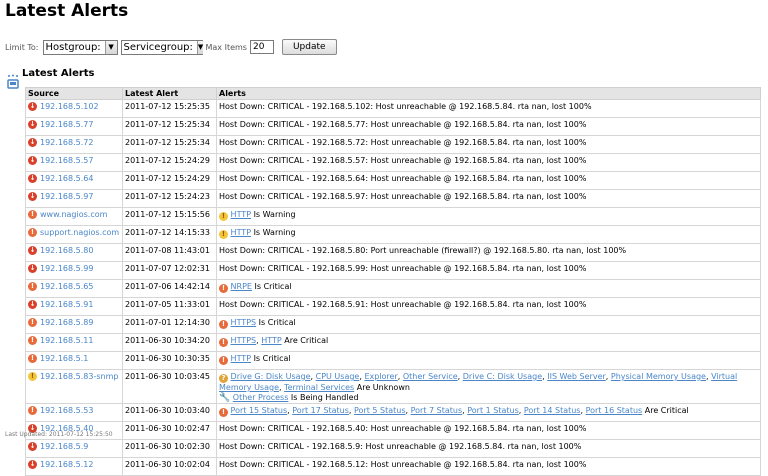 The height and width of the screenshot is (476, 768). I want to click on source-link: 192.168.5.99, so click(66, 269).